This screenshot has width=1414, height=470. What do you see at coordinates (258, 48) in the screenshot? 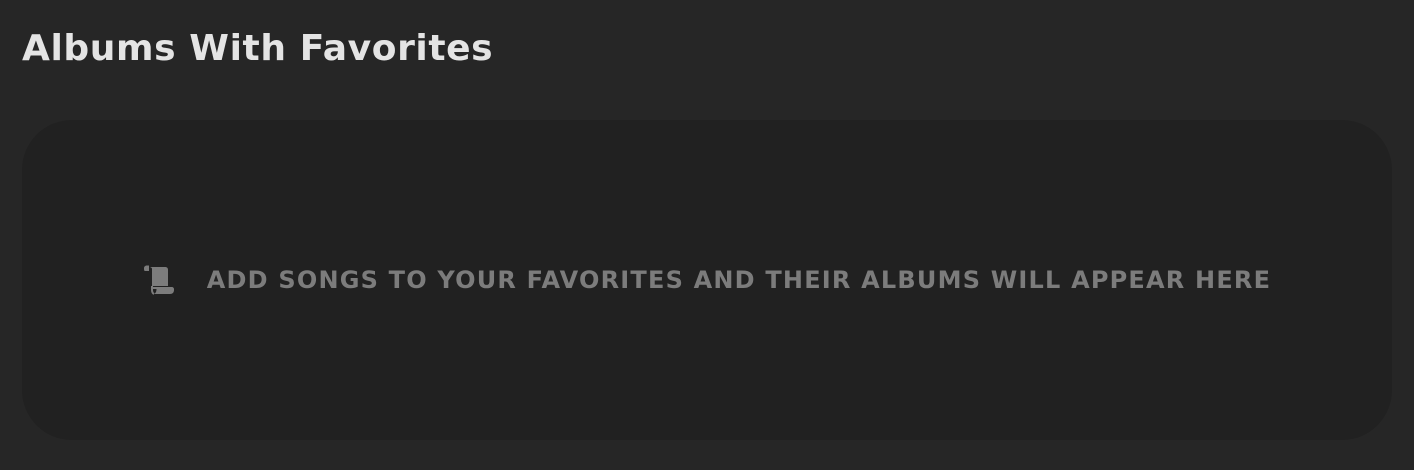
I see `section-title: Albums With Favorites` at bounding box center [258, 48].